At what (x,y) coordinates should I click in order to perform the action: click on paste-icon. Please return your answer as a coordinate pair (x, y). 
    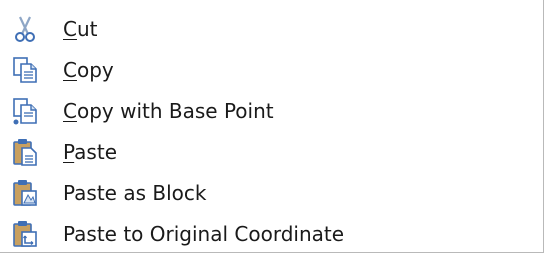
    Looking at the image, I should click on (25, 152).